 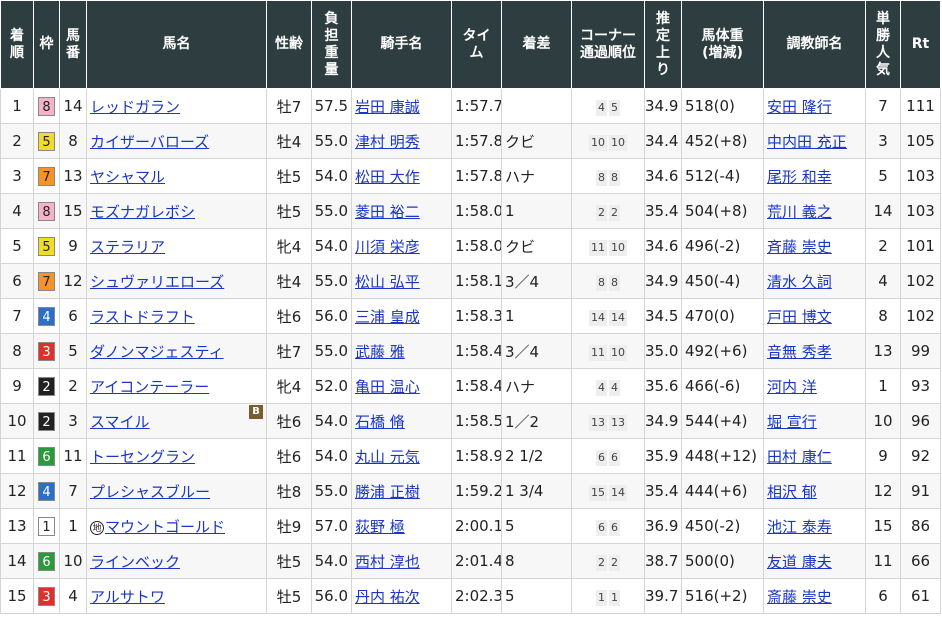 What do you see at coordinates (792, 422) in the screenshot?
I see `trainer-link: 堀 宣行` at bounding box center [792, 422].